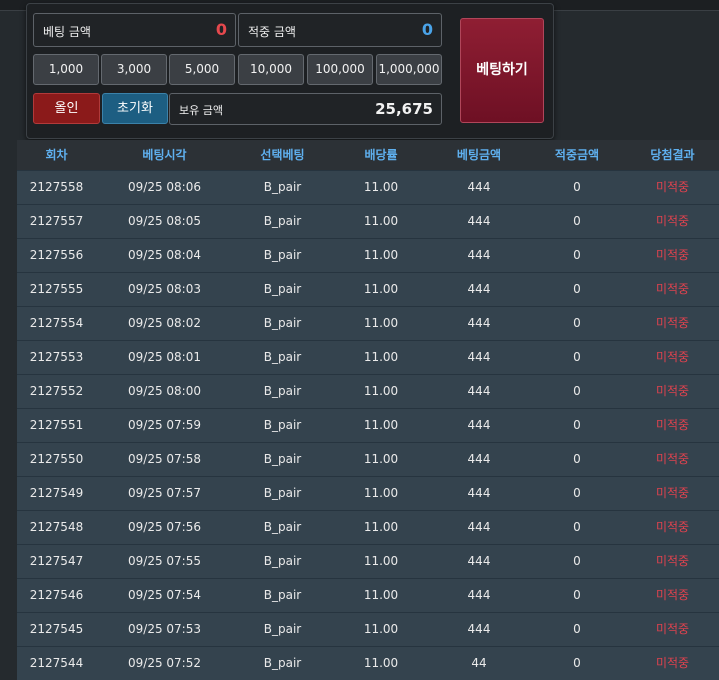 Image resolution: width=719 pixels, height=680 pixels. I want to click on balance-display: 보유 금액 25,675, so click(305, 109).